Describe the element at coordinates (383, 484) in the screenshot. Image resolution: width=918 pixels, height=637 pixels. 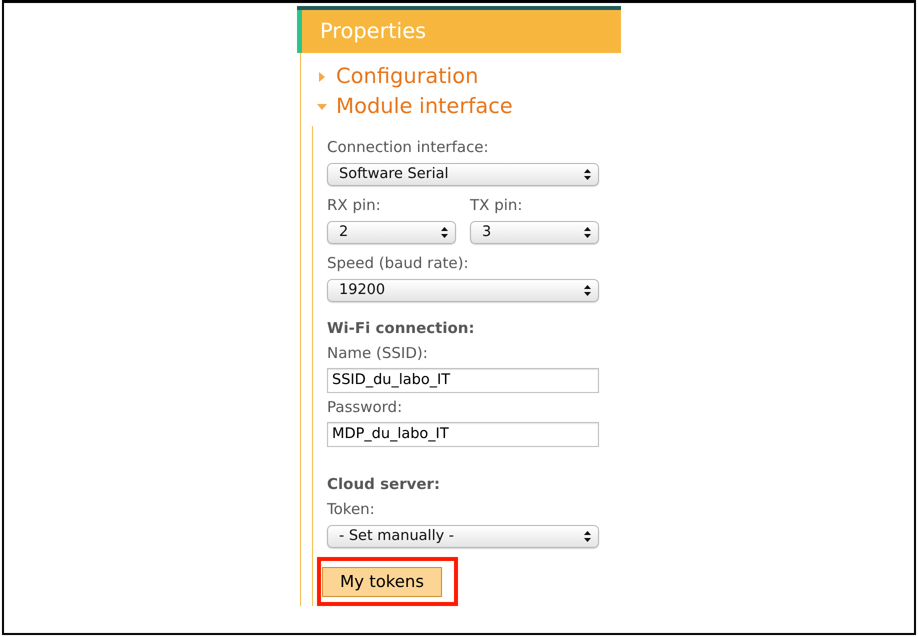
I see `section-heading: Cloud server:` at that location.